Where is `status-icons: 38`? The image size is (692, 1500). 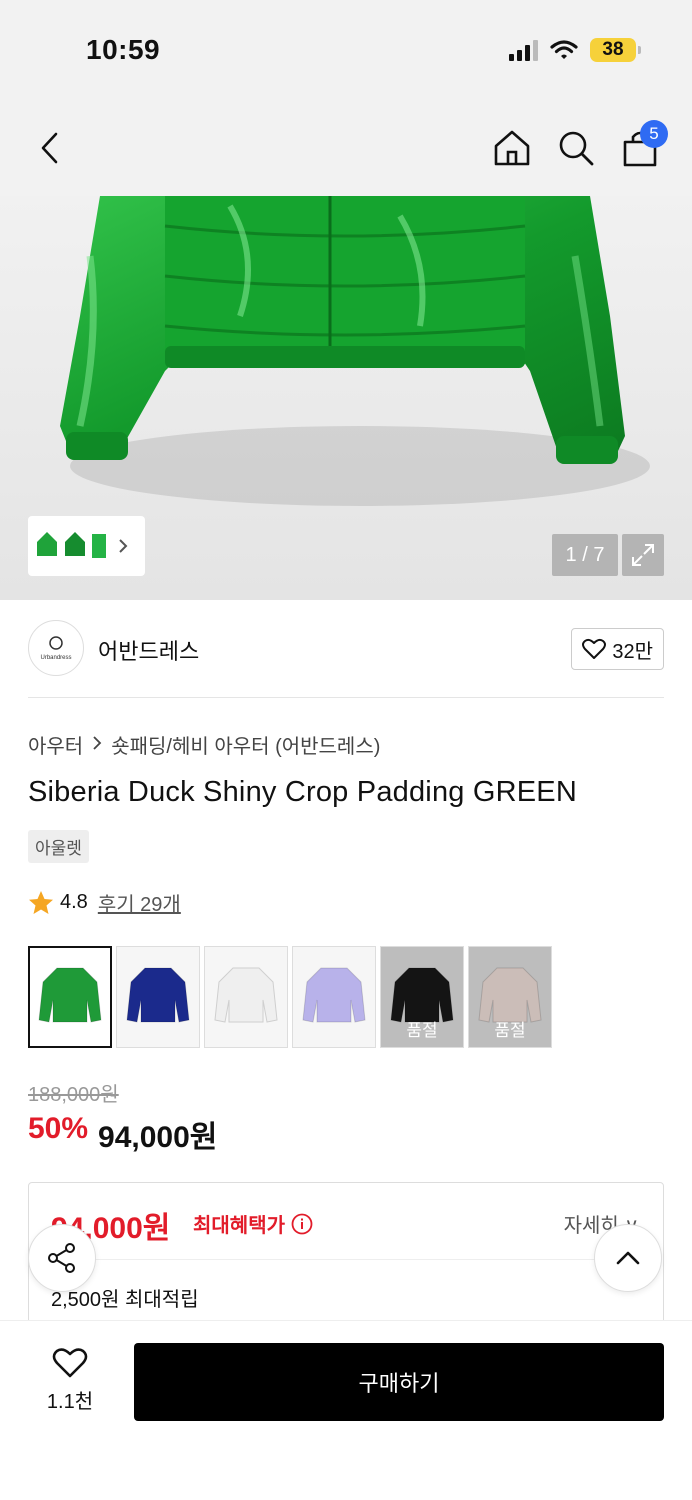
status-icons: 38 is located at coordinates (575, 50).